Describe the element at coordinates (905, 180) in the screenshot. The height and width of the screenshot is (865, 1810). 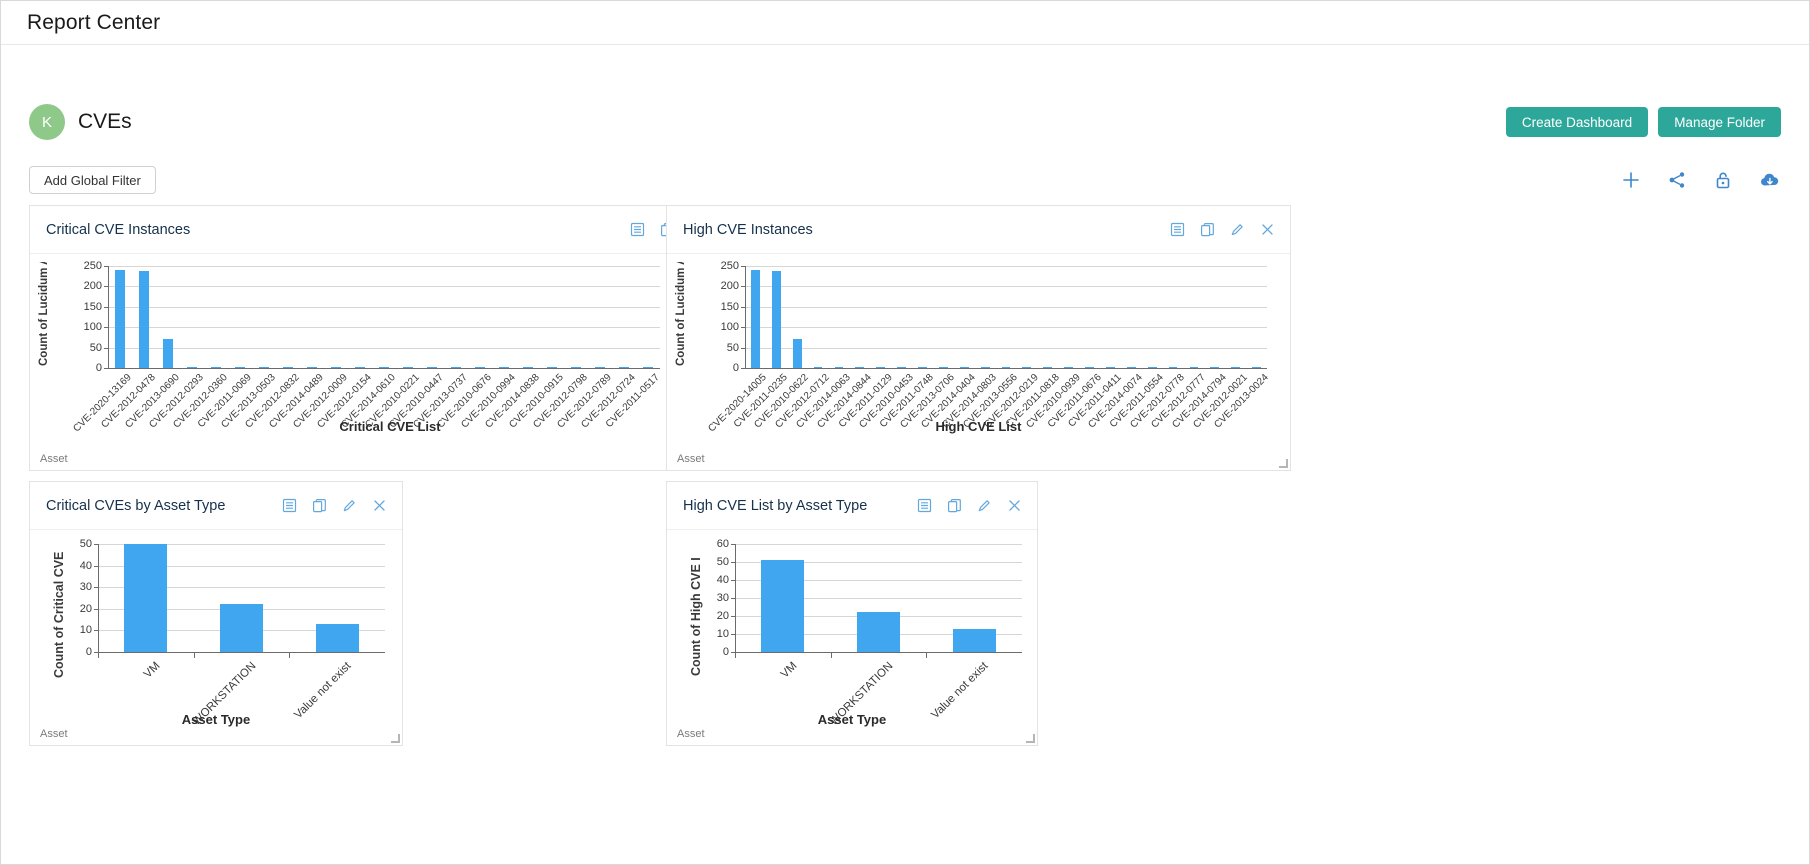
I see `filter-toolbar: Add Global Filter` at that location.